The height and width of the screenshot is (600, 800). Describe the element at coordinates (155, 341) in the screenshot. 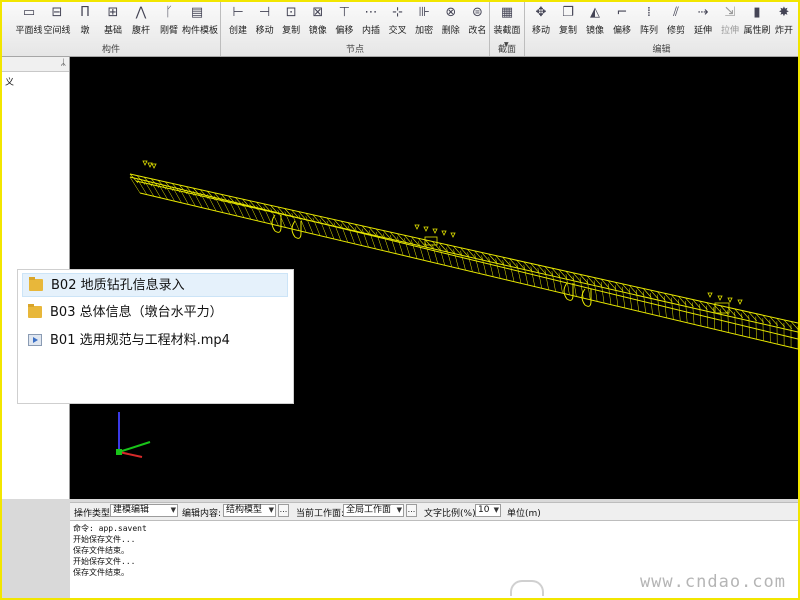

I see `file-list-item: B01 选用规范与工程材料.mp4` at that location.